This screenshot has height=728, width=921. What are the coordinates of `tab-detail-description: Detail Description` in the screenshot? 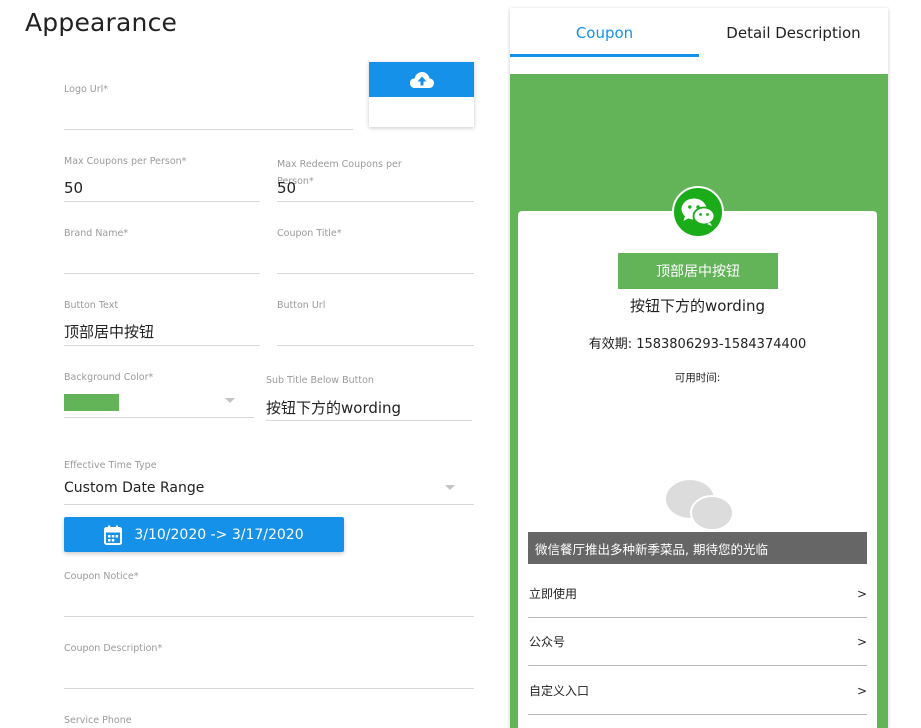 It's located at (793, 33).